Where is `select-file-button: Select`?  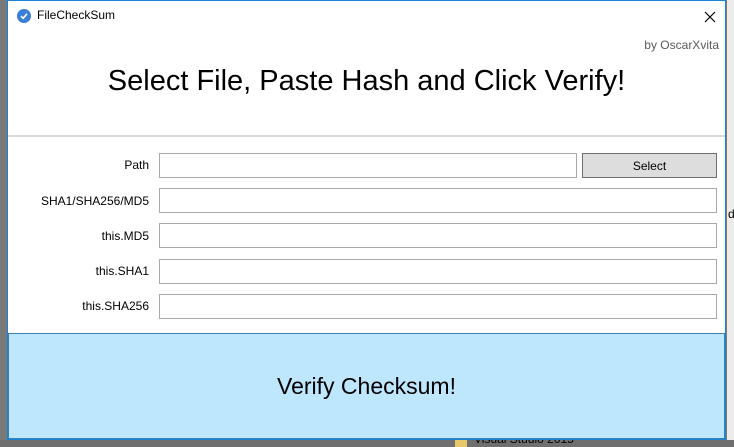 select-file-button: Select is located at coordinates (649, 165).